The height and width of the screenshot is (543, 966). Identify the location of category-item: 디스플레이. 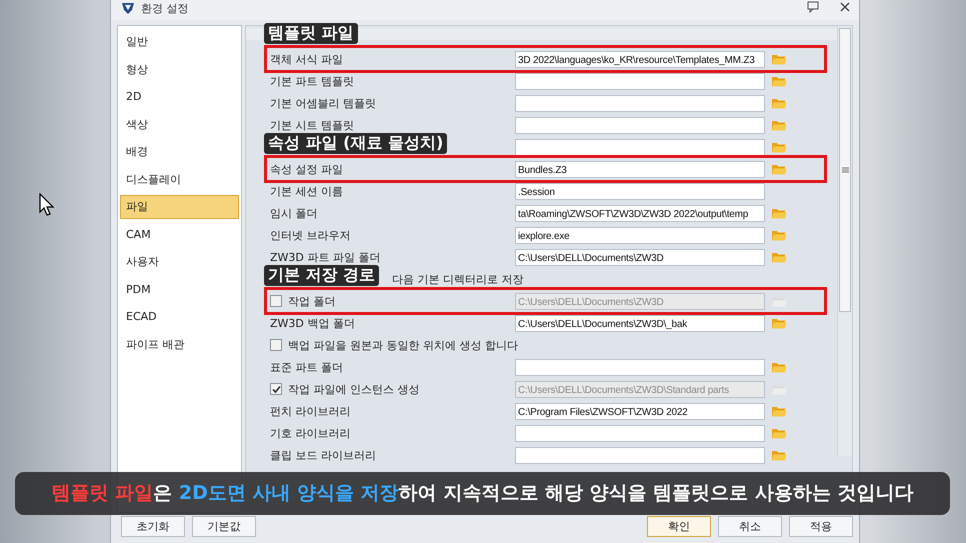
(179, 180).